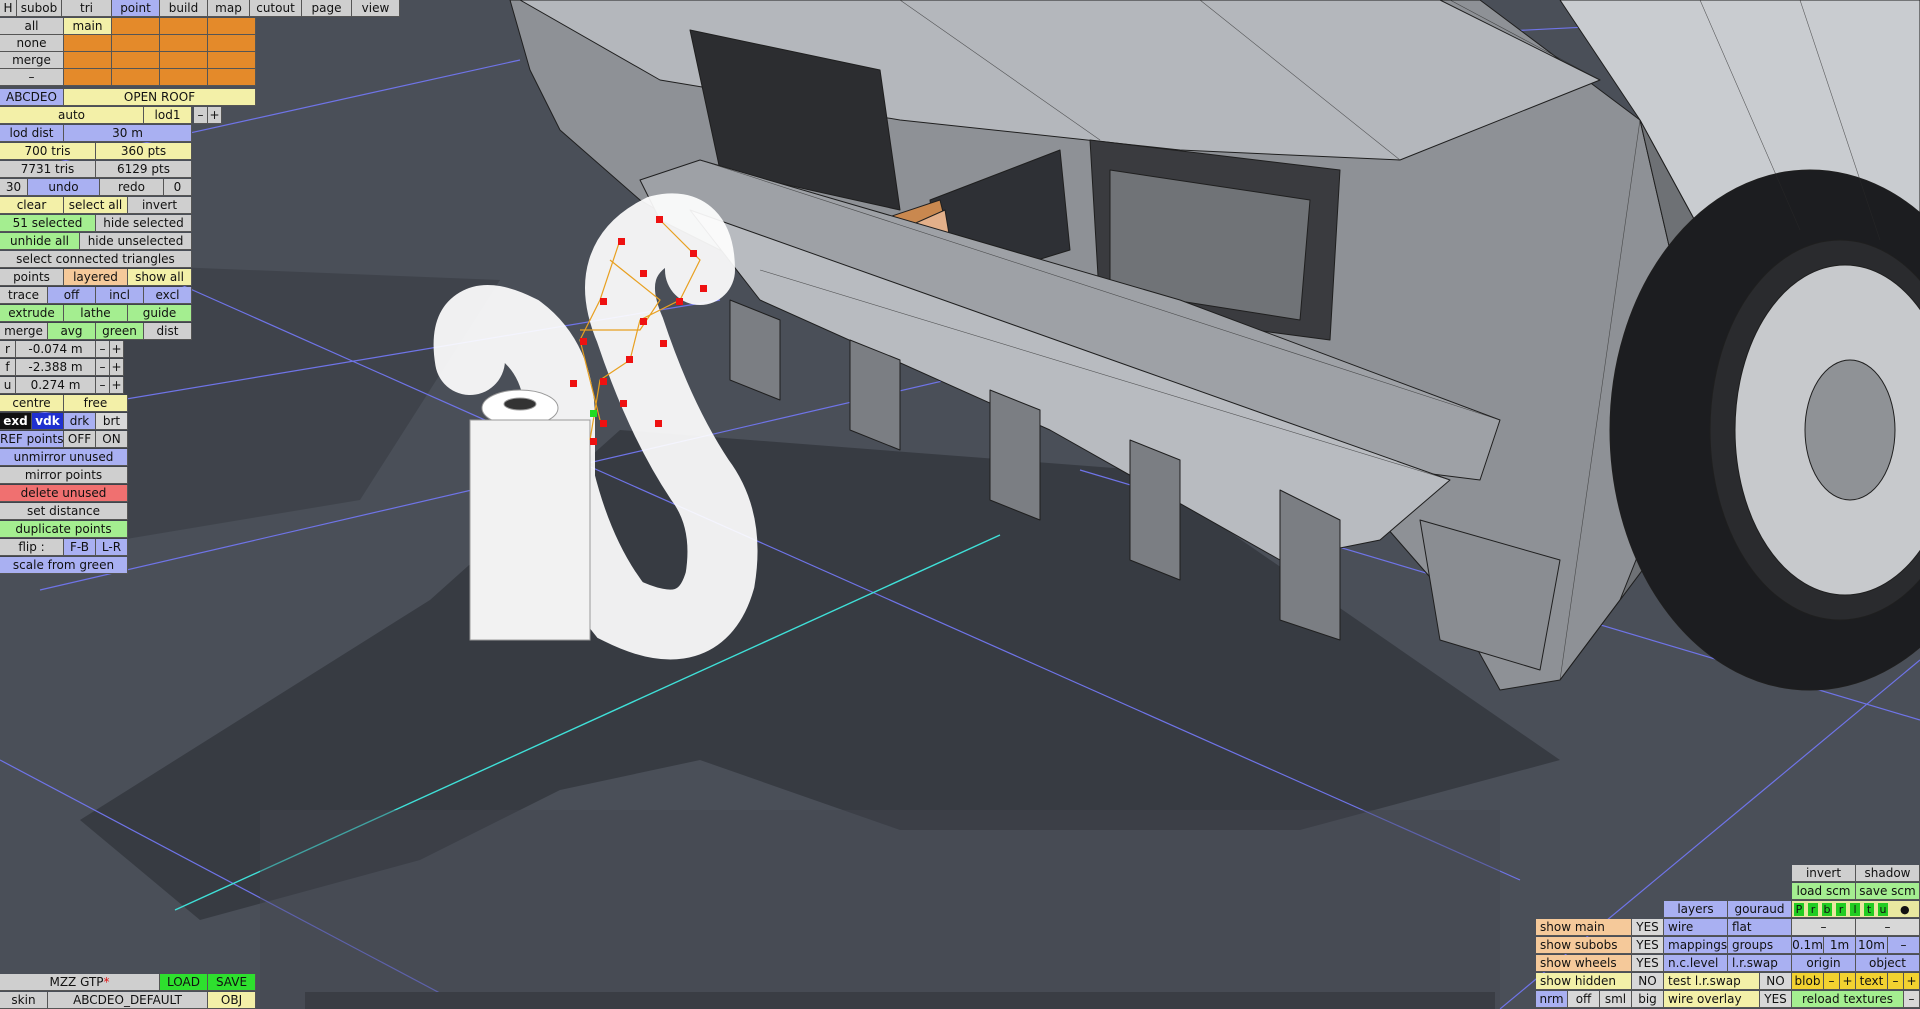 The image size is (1920, 1009). What do you see at coordinates (1912, 999) in the screenshot?
I see `reload-dash: –` at bounding box center [1912, 999].